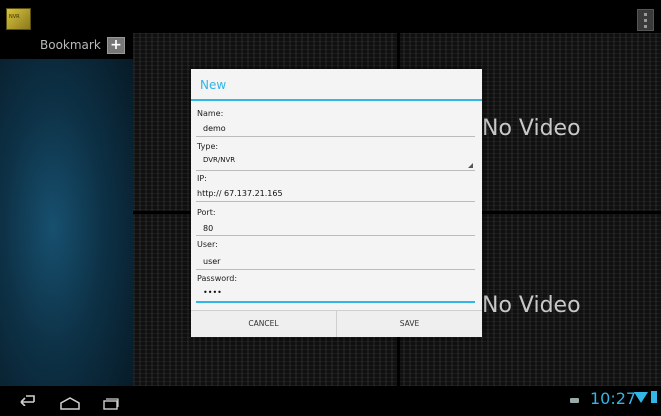 The image size is (661, 416). What do you see at coordinates (330, 401) in the screenshot?
I see `system-navigation-bar: 10:27` at bounding box center [330, 401].